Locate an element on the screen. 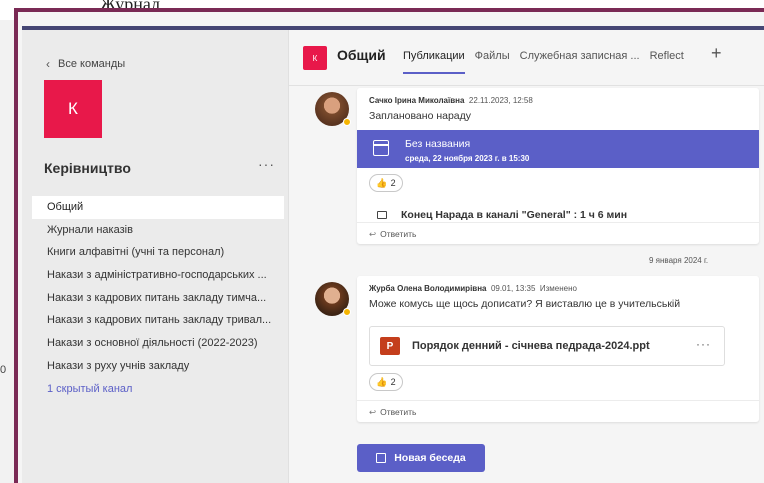 The height and width of the screenshot is (483, 764). channel-item: Накази з основної діяльності (2022-2023) is located at coordinates (158, 343).